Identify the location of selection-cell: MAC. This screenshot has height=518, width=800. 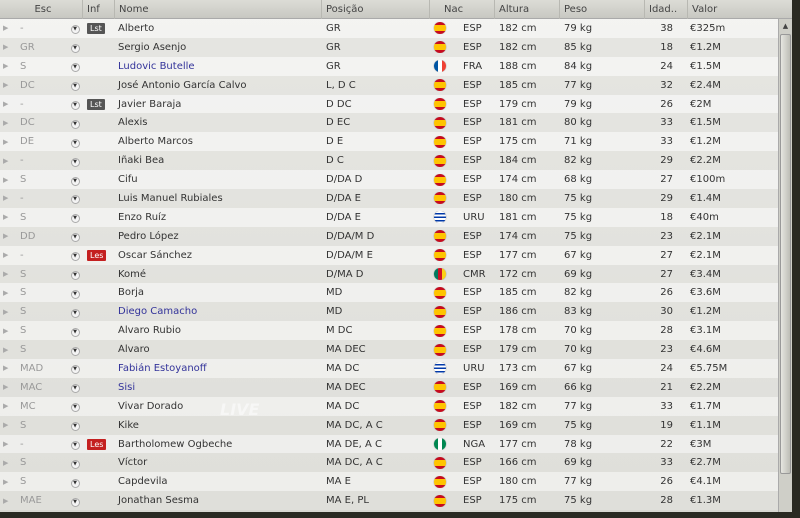
(39, 387).